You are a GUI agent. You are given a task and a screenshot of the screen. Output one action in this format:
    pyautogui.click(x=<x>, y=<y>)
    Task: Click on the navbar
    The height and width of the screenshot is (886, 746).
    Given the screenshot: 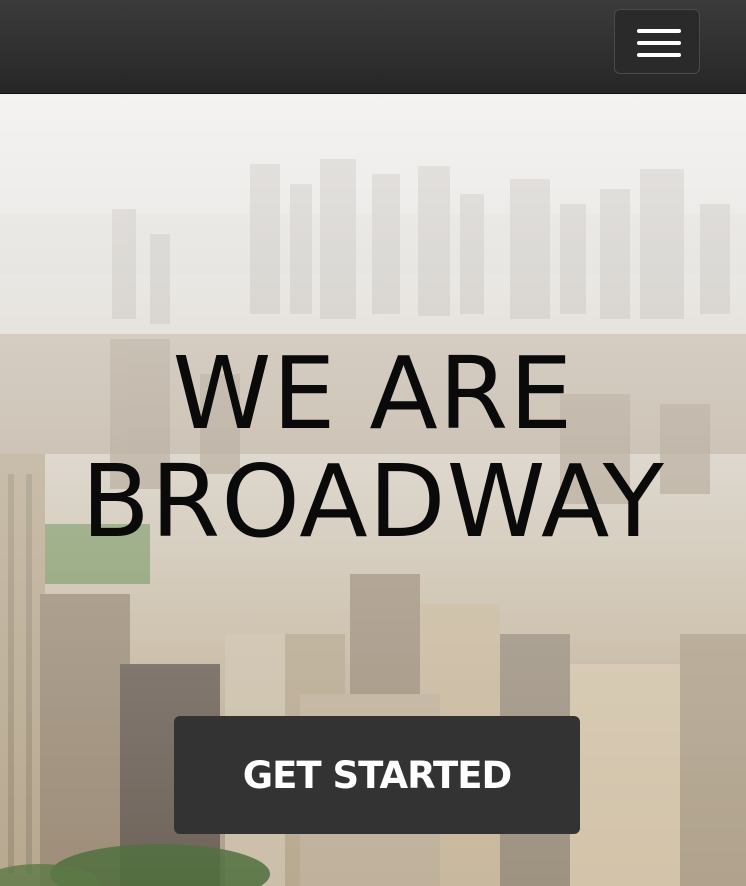 What is the action you would take?
    pyautogui.click(x=373, y=47)
    